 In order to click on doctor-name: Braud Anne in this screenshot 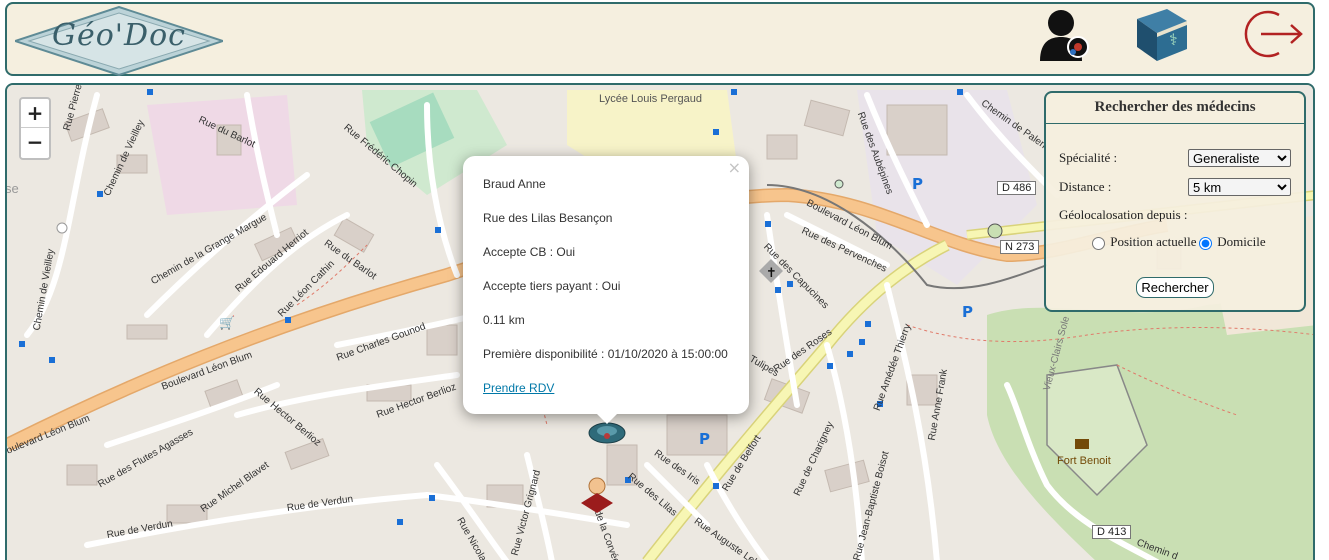, I will do `click(514, 184)`.